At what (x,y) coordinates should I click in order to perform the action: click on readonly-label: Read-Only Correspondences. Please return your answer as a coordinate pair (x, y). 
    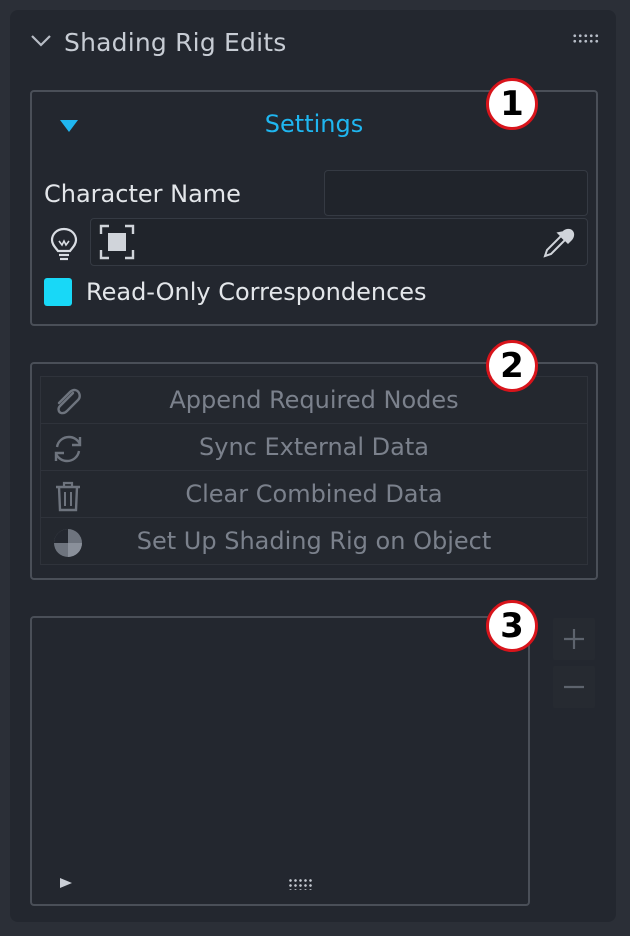
    Looking at the image, I should click on (256, 292).